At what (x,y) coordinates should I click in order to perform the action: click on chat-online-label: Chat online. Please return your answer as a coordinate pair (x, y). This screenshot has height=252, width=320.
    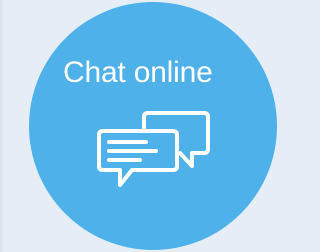
    Looking at the image, I should click on (138, 72).